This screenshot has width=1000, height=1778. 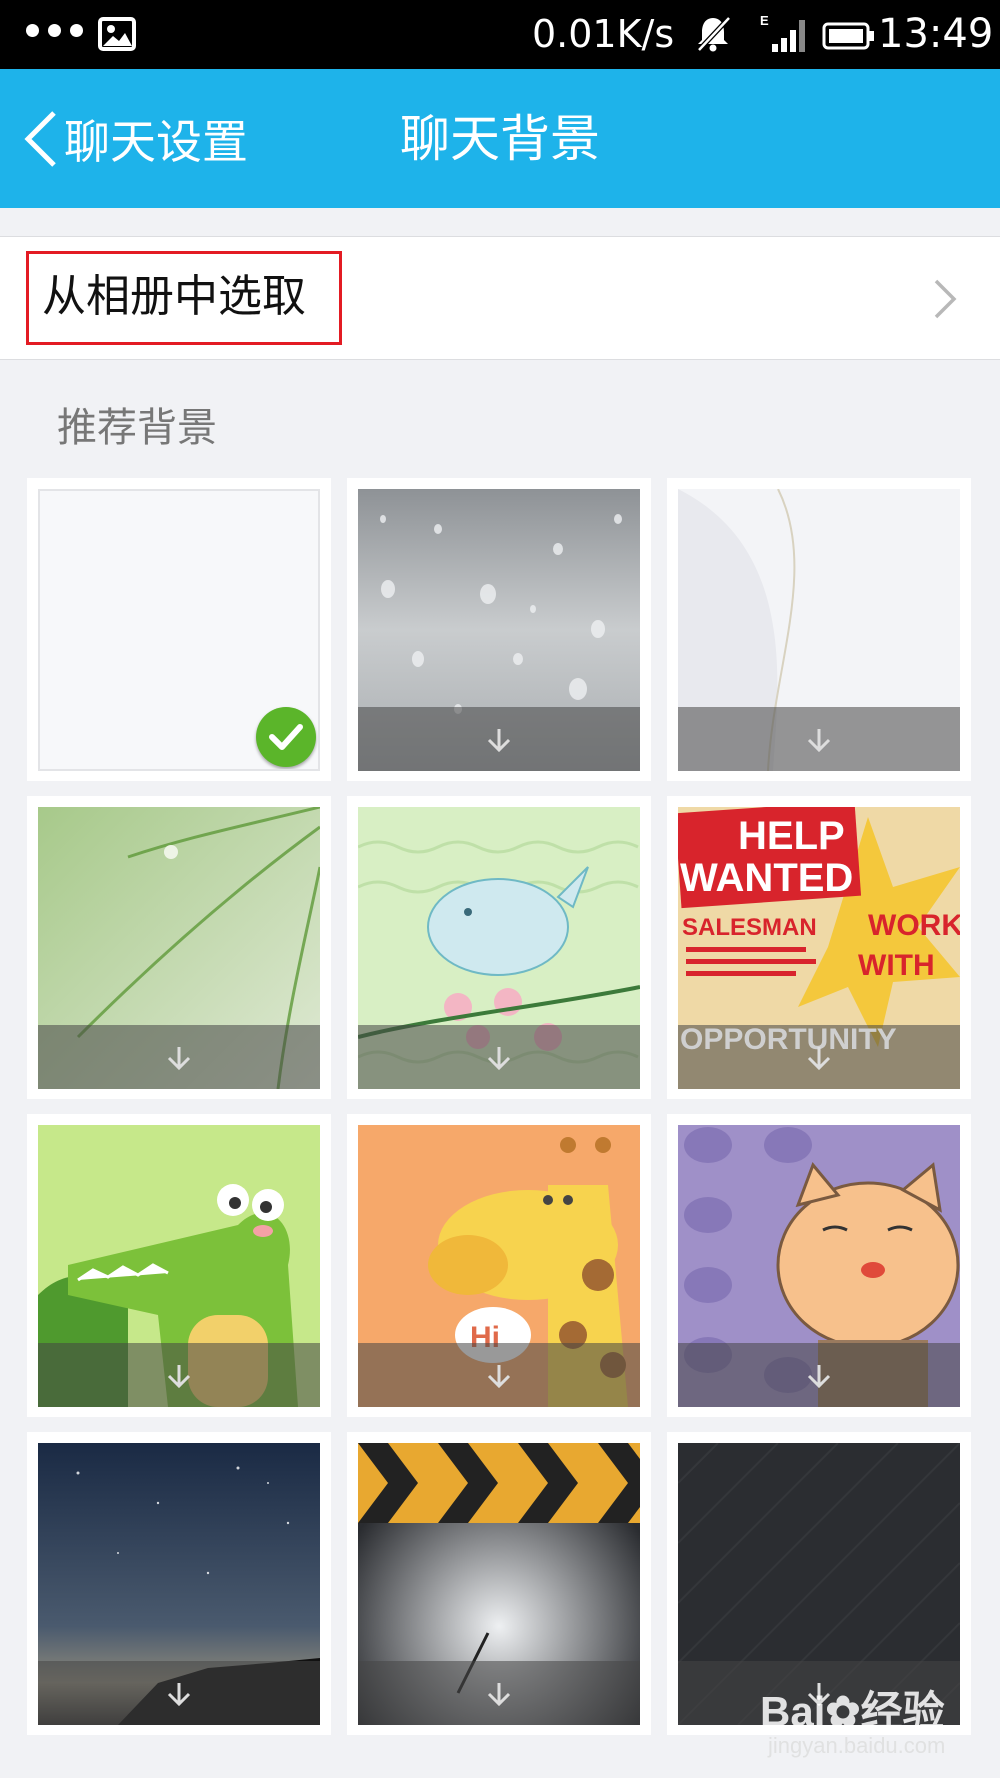 I want to click on background-tile-giraffe: Hi, so click(x=499, y=1265).